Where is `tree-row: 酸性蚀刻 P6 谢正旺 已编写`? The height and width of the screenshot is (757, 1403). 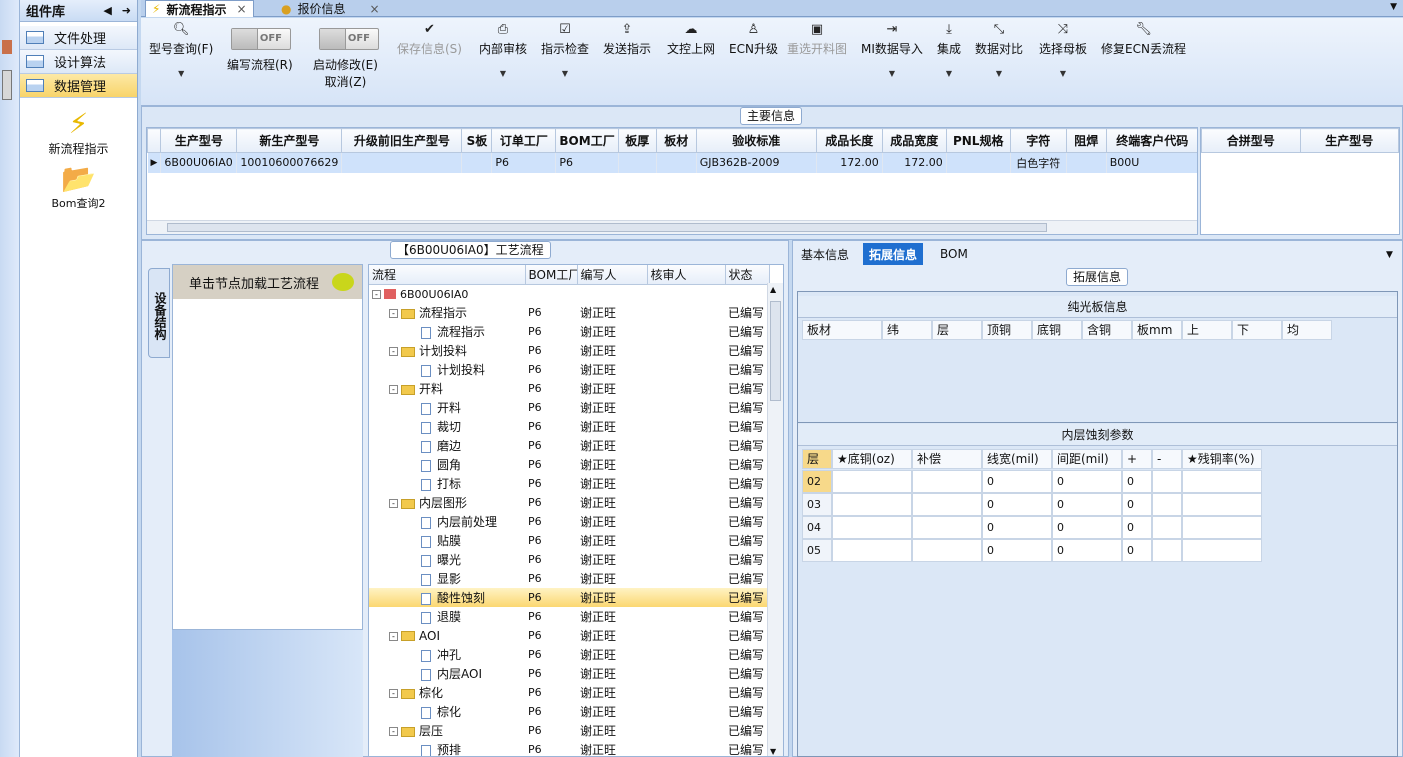
tree-row: 酸性蚀刻 P6 谢正旺 已编写 is located at coordinates (569, 597).